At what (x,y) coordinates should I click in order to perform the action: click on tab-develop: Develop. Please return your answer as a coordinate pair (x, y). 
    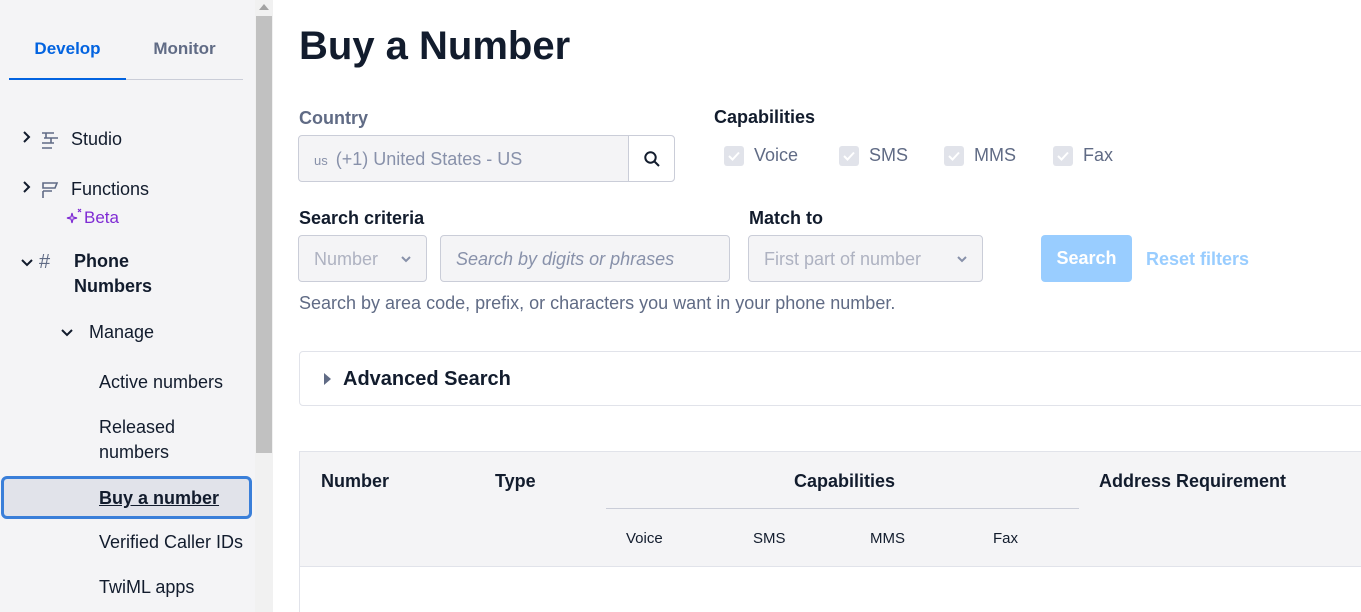
    Looking at the image, I should click on (67, 53).